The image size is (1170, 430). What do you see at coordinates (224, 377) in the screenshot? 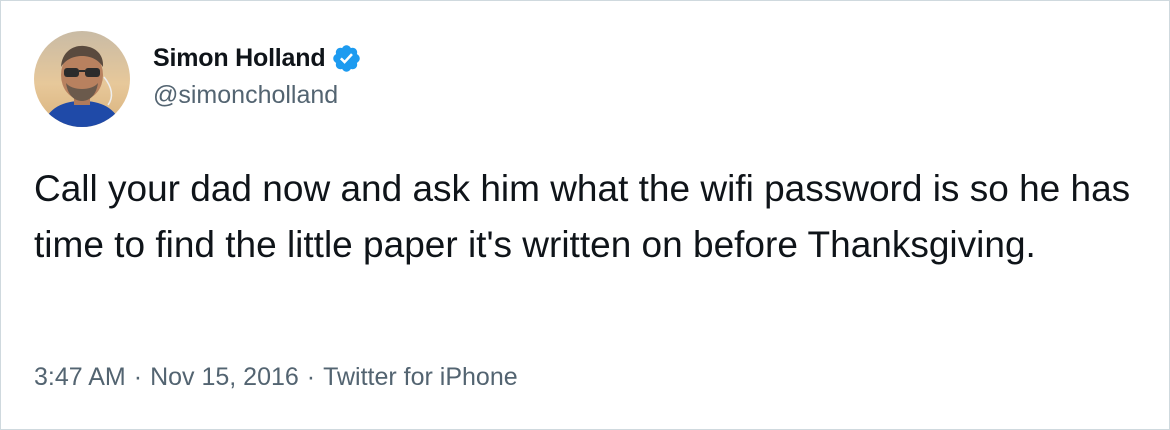
I see `tweet-date: Nov 15, 2016` at bounding box center [224, 377].